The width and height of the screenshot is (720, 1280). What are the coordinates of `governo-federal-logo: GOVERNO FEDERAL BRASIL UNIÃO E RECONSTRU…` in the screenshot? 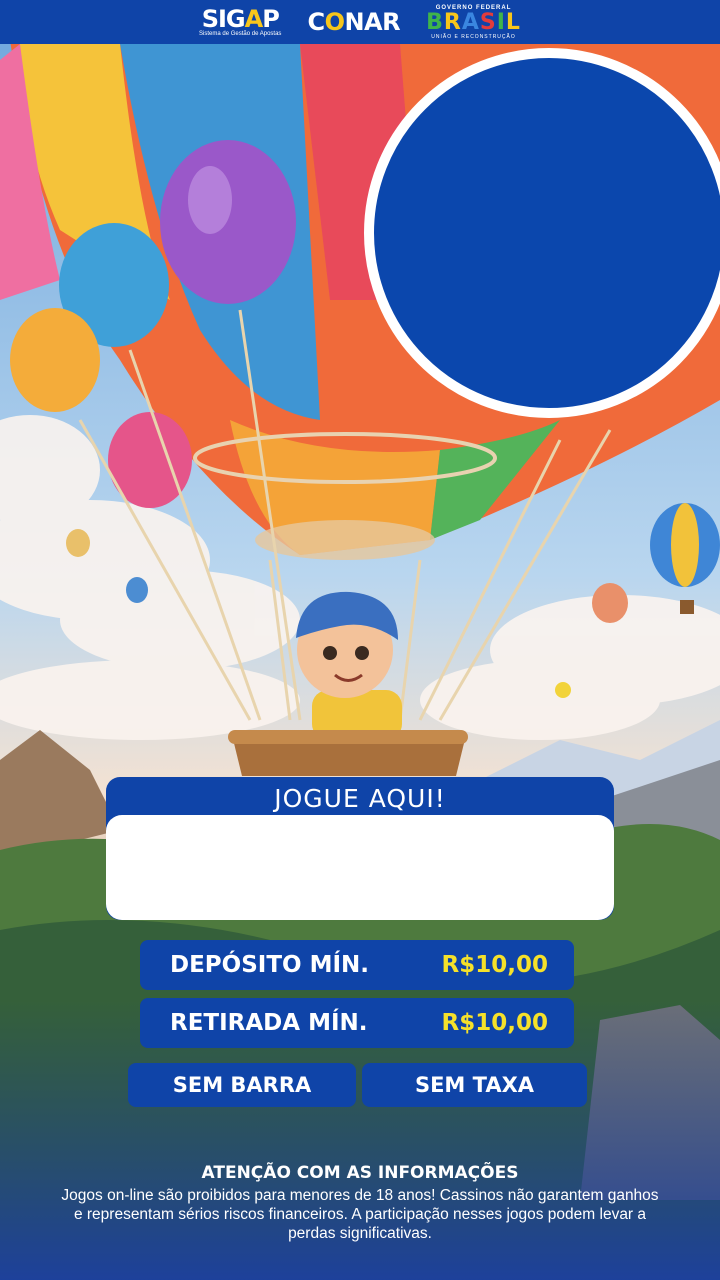 It's located at (473, 22).